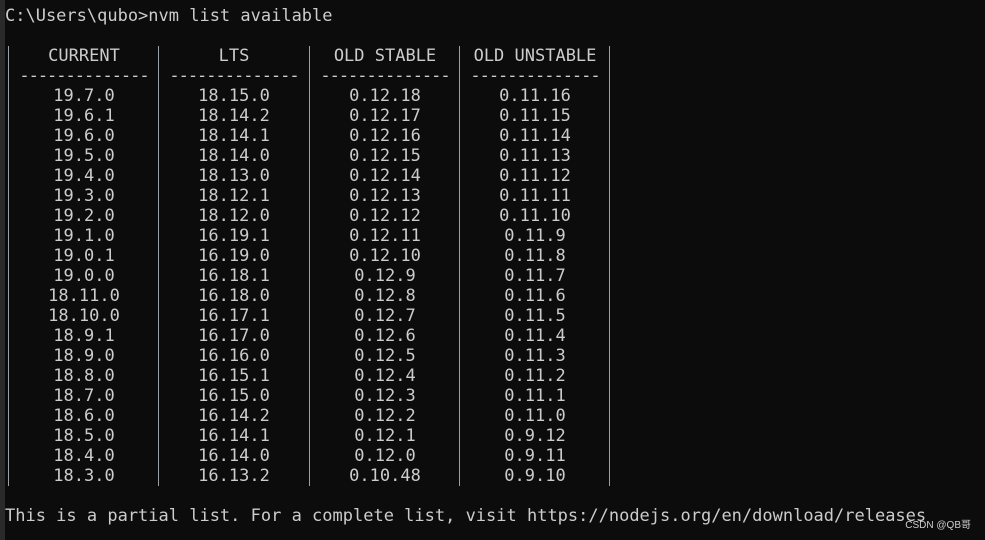 This screenshot has height=540, width=985. I want to click on version-cell: 0.11.2, so click(535, 376).